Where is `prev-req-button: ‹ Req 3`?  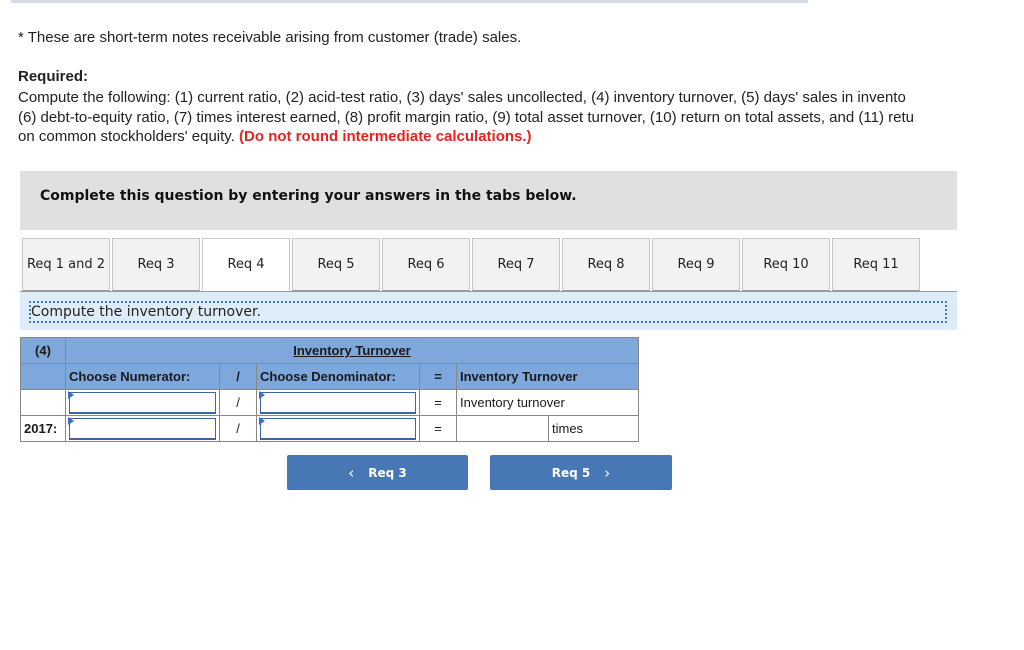 prev-req-button: ‹ Req 3 is located at coordinates (377, 472).